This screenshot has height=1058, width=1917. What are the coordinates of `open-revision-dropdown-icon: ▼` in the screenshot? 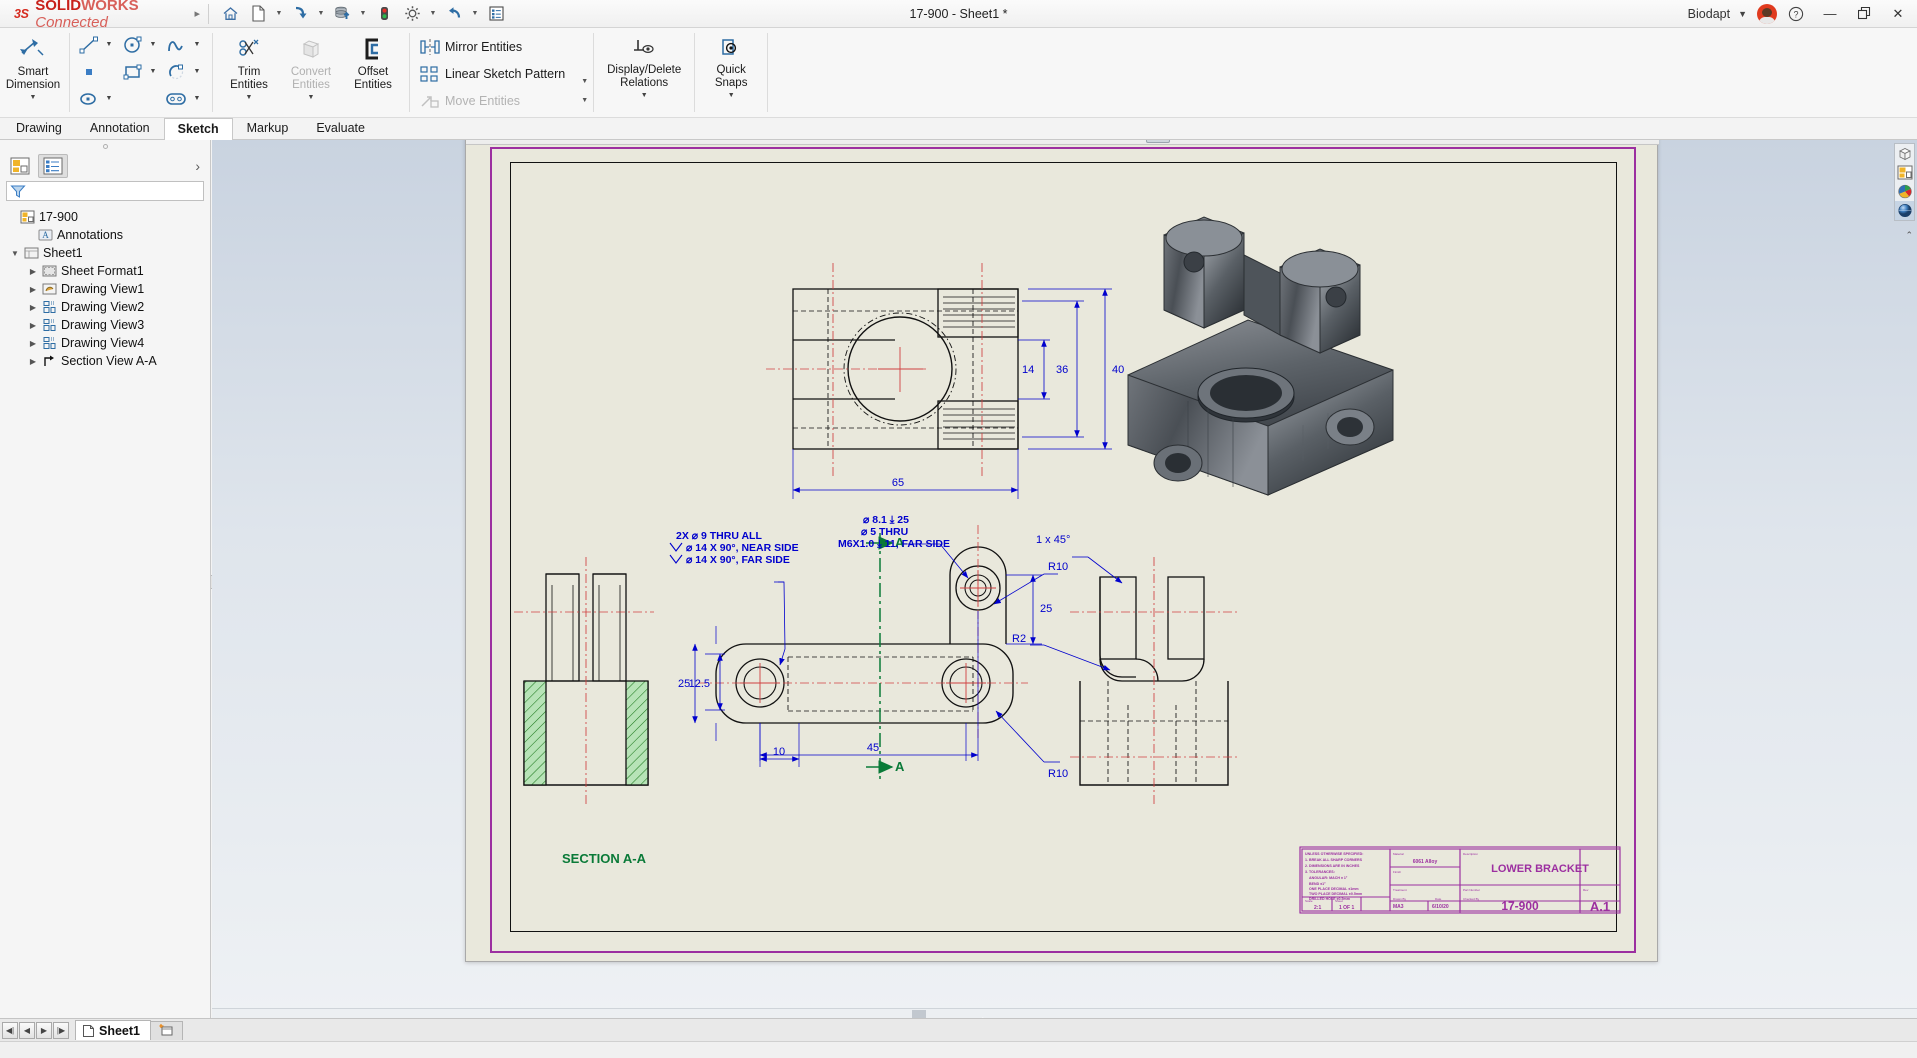 It's located at (321, 13).